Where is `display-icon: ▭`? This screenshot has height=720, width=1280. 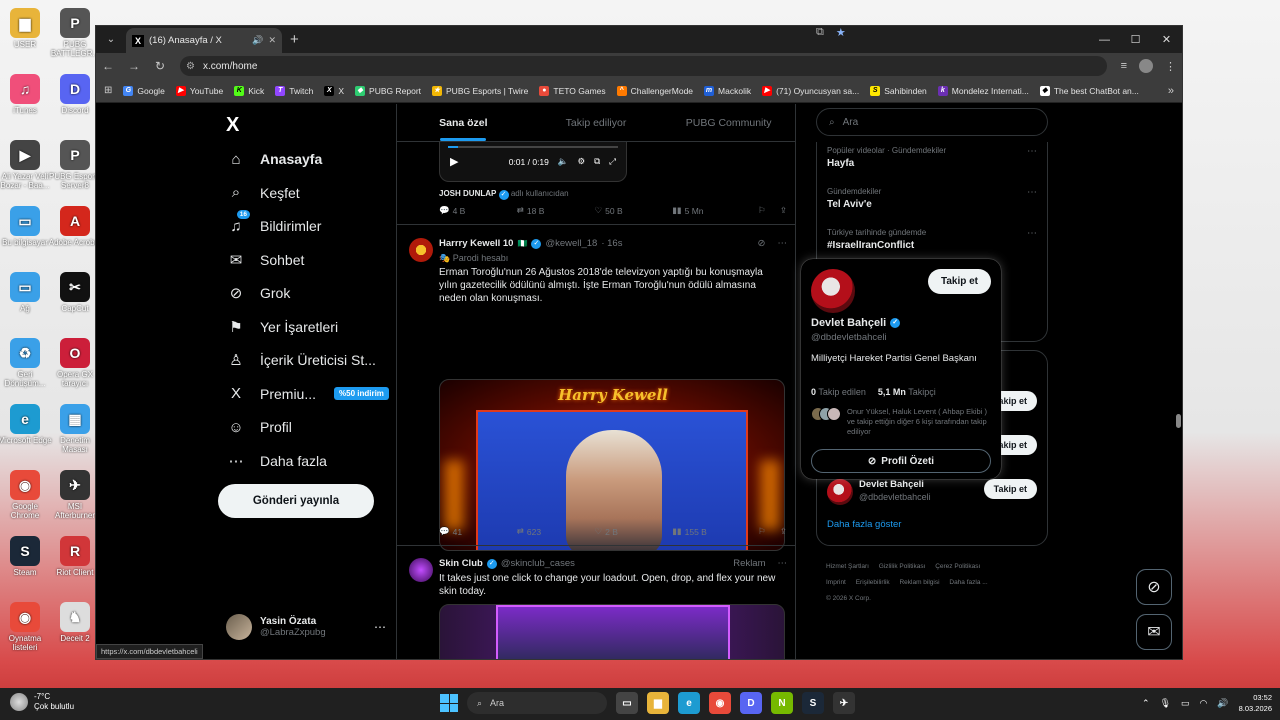 display-icon: ▭ is located at coordinates (1185, 703).